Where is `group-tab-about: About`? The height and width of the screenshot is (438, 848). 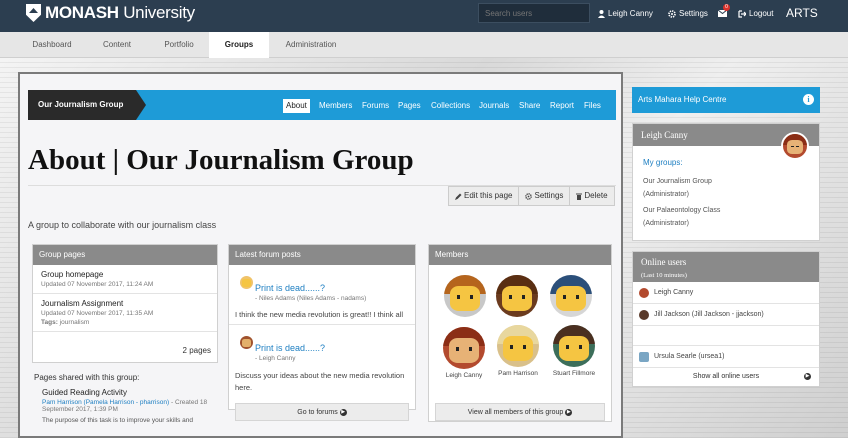 group-tab-about: About is located at coordinates (296, 106).